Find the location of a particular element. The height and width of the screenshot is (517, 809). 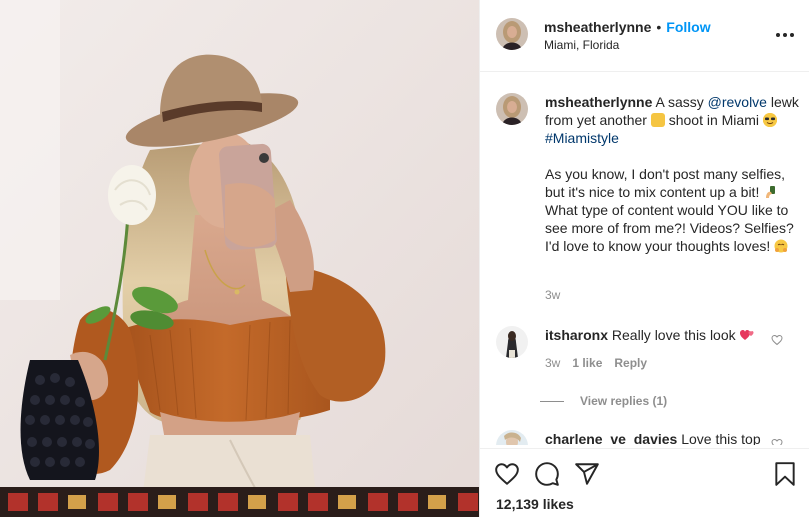

selfie-emoji-glyph is located at coordinates (771, 192).